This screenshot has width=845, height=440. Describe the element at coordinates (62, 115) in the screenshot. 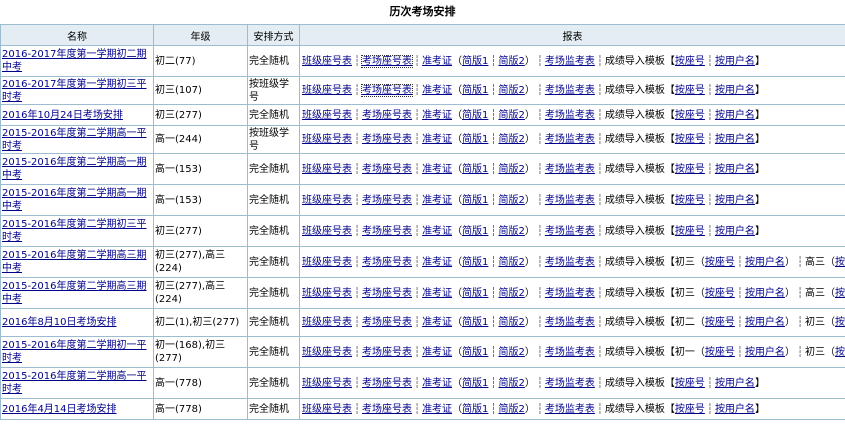

I see `exam-name-link: 2016年10月24日考场安排` at that location.